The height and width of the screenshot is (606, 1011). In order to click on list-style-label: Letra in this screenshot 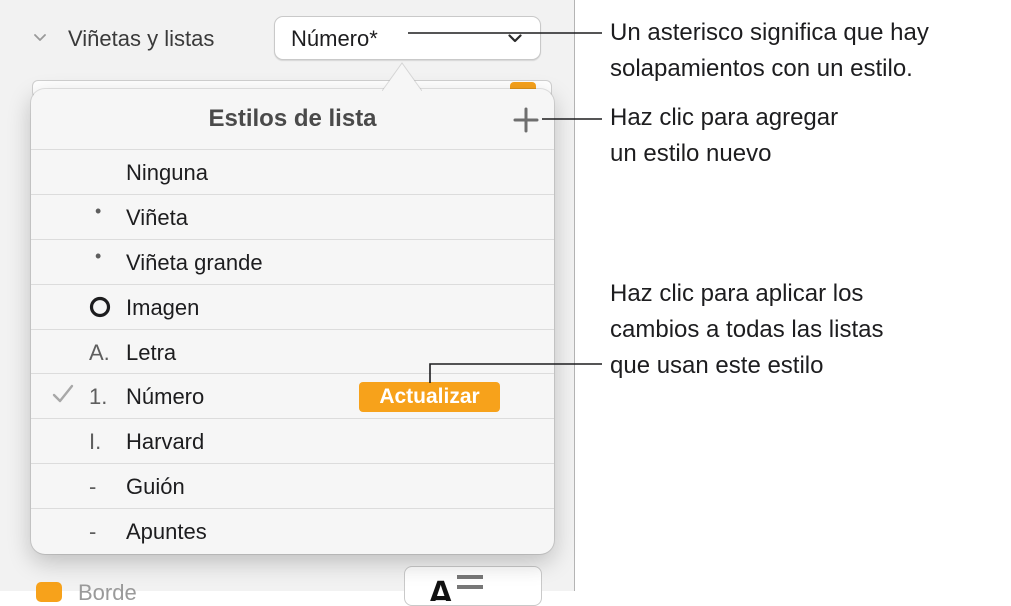, I will do `click(151, 352)`.